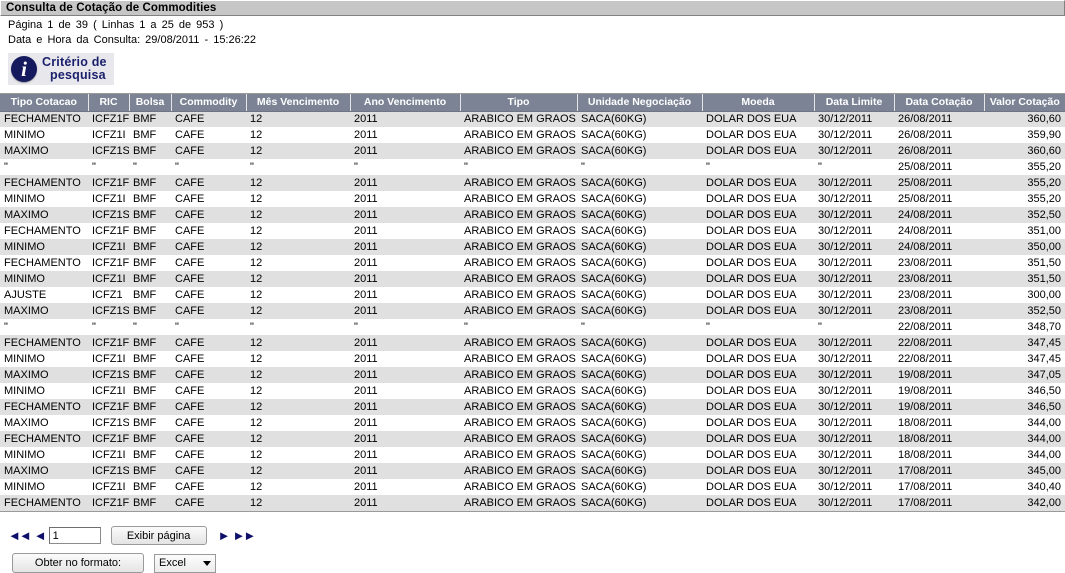 Image resolution: width=1065 pixels, height=573 pixels. I want to click on cell-7-5: 2011, so click(405, 231).